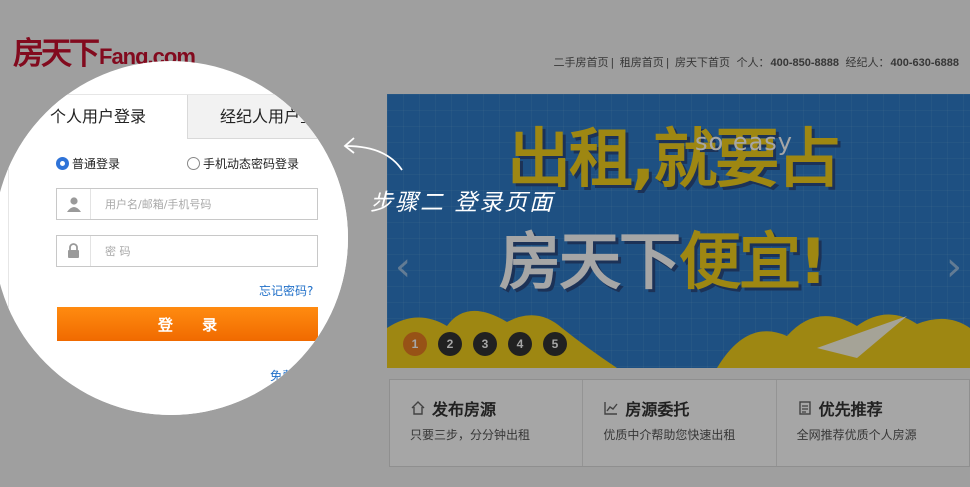  Describe the element at coordinates (487, 423) in the screenshot. I see `service-publish: 发布房源 只要三步，分分钟出租` at that location.